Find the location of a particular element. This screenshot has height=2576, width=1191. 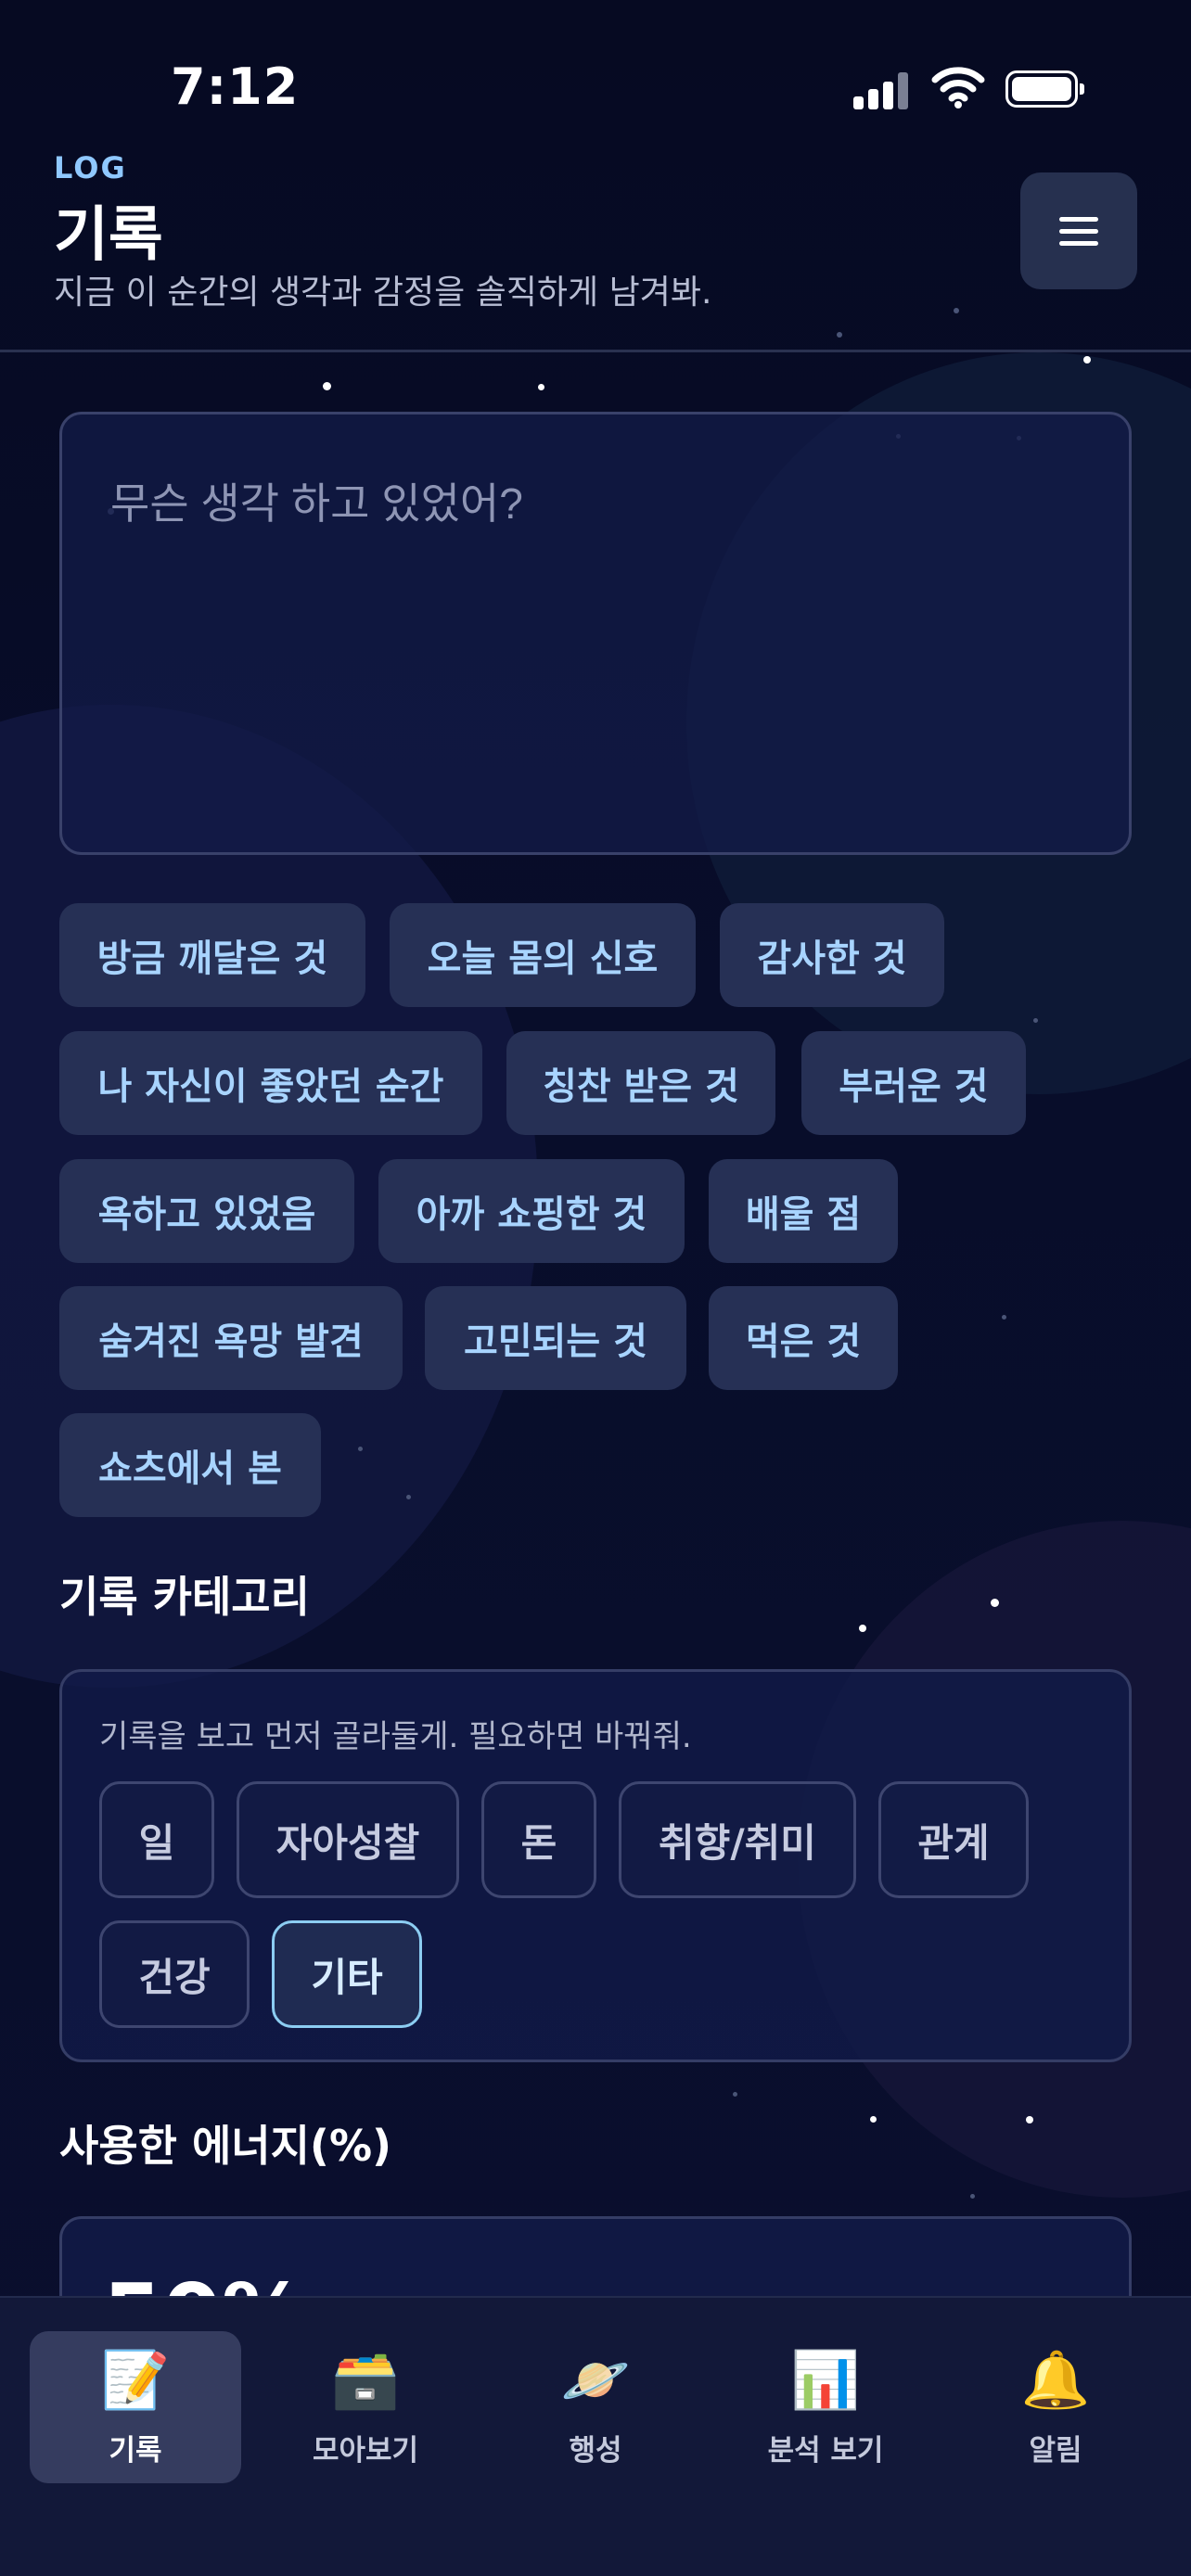

menu-button is located at coordinates (1078, 231).